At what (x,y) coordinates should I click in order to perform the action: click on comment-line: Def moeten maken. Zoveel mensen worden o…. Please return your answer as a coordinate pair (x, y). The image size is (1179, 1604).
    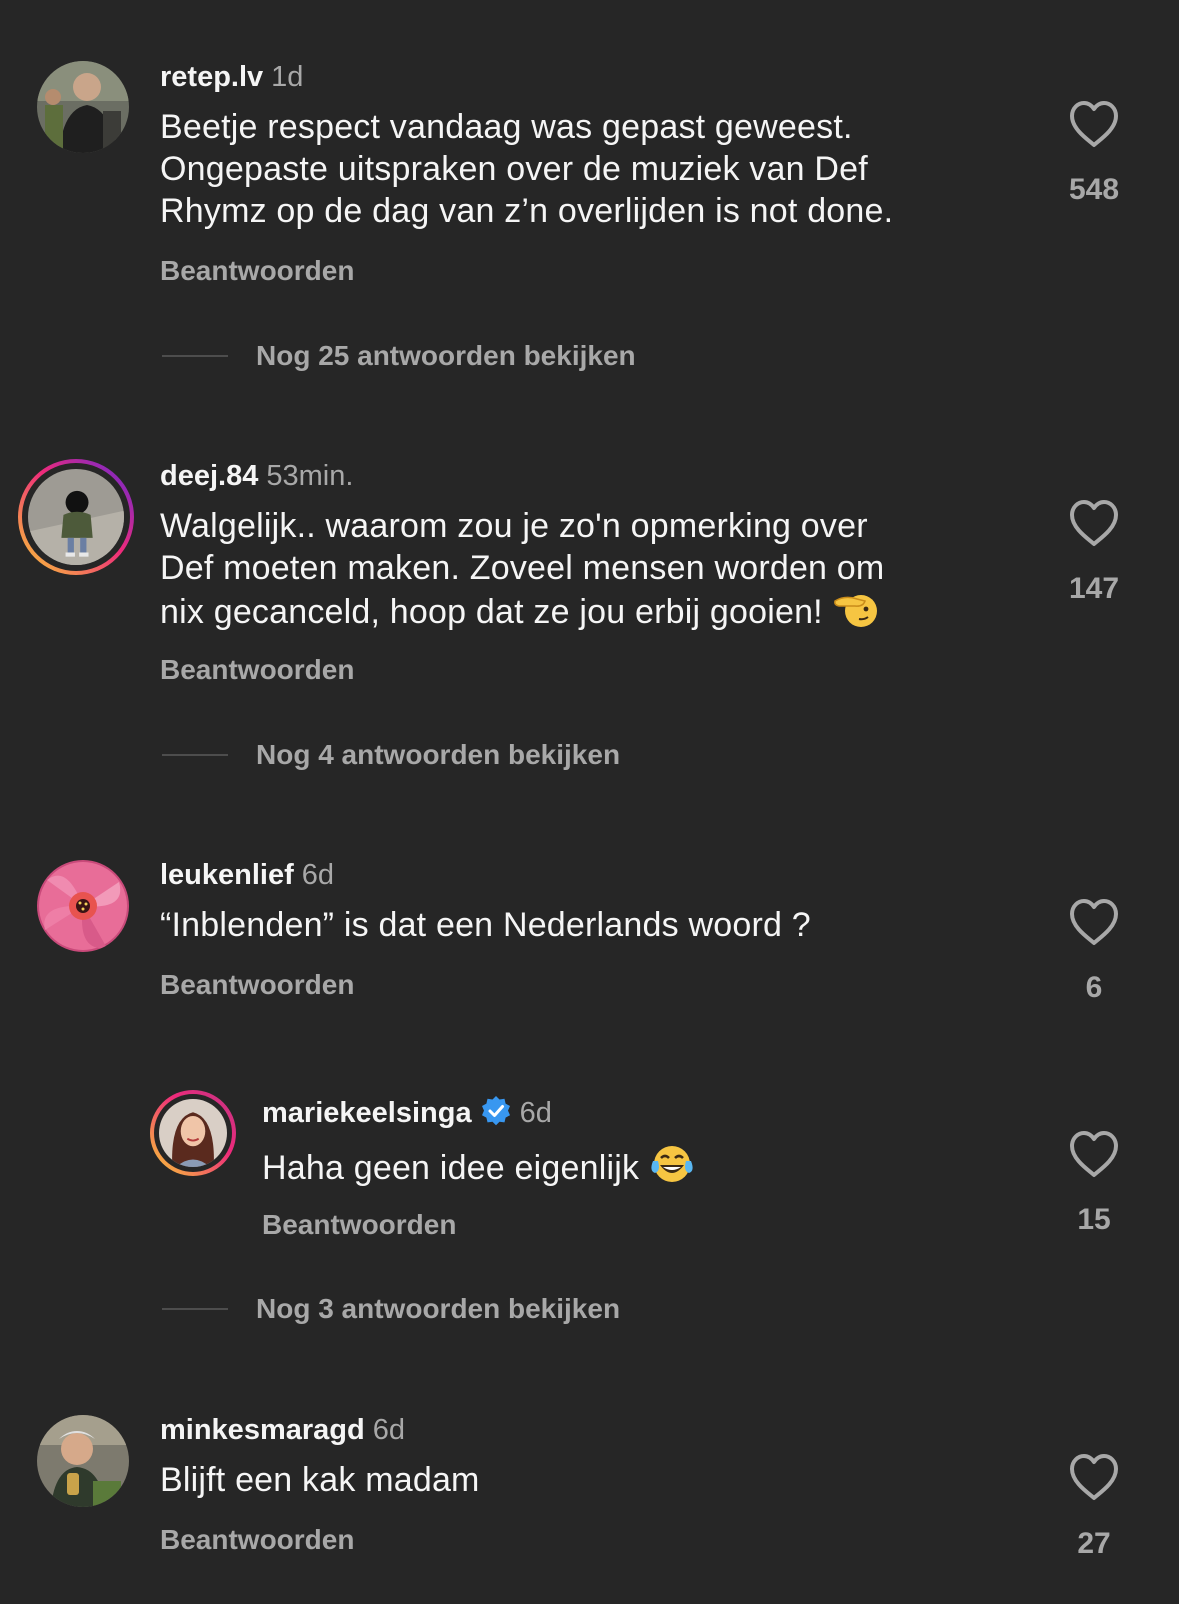
    Looking at the image, I should click on (522, 568).